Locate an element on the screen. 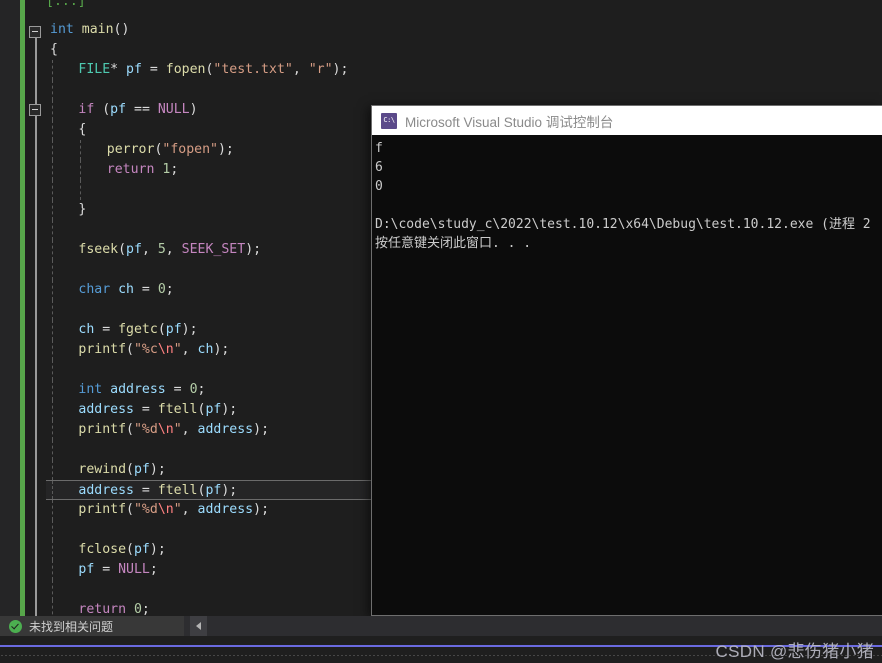 Image resolution: width=882 pixels, height=663 pixels. outlining-column is located at coordinates (36, 308).